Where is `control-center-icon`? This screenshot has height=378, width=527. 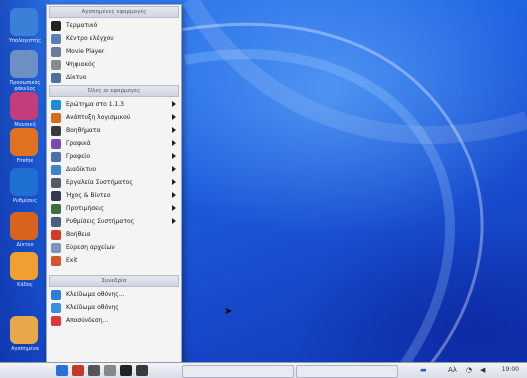 control-center-icon is located at coordinates (56, 38).